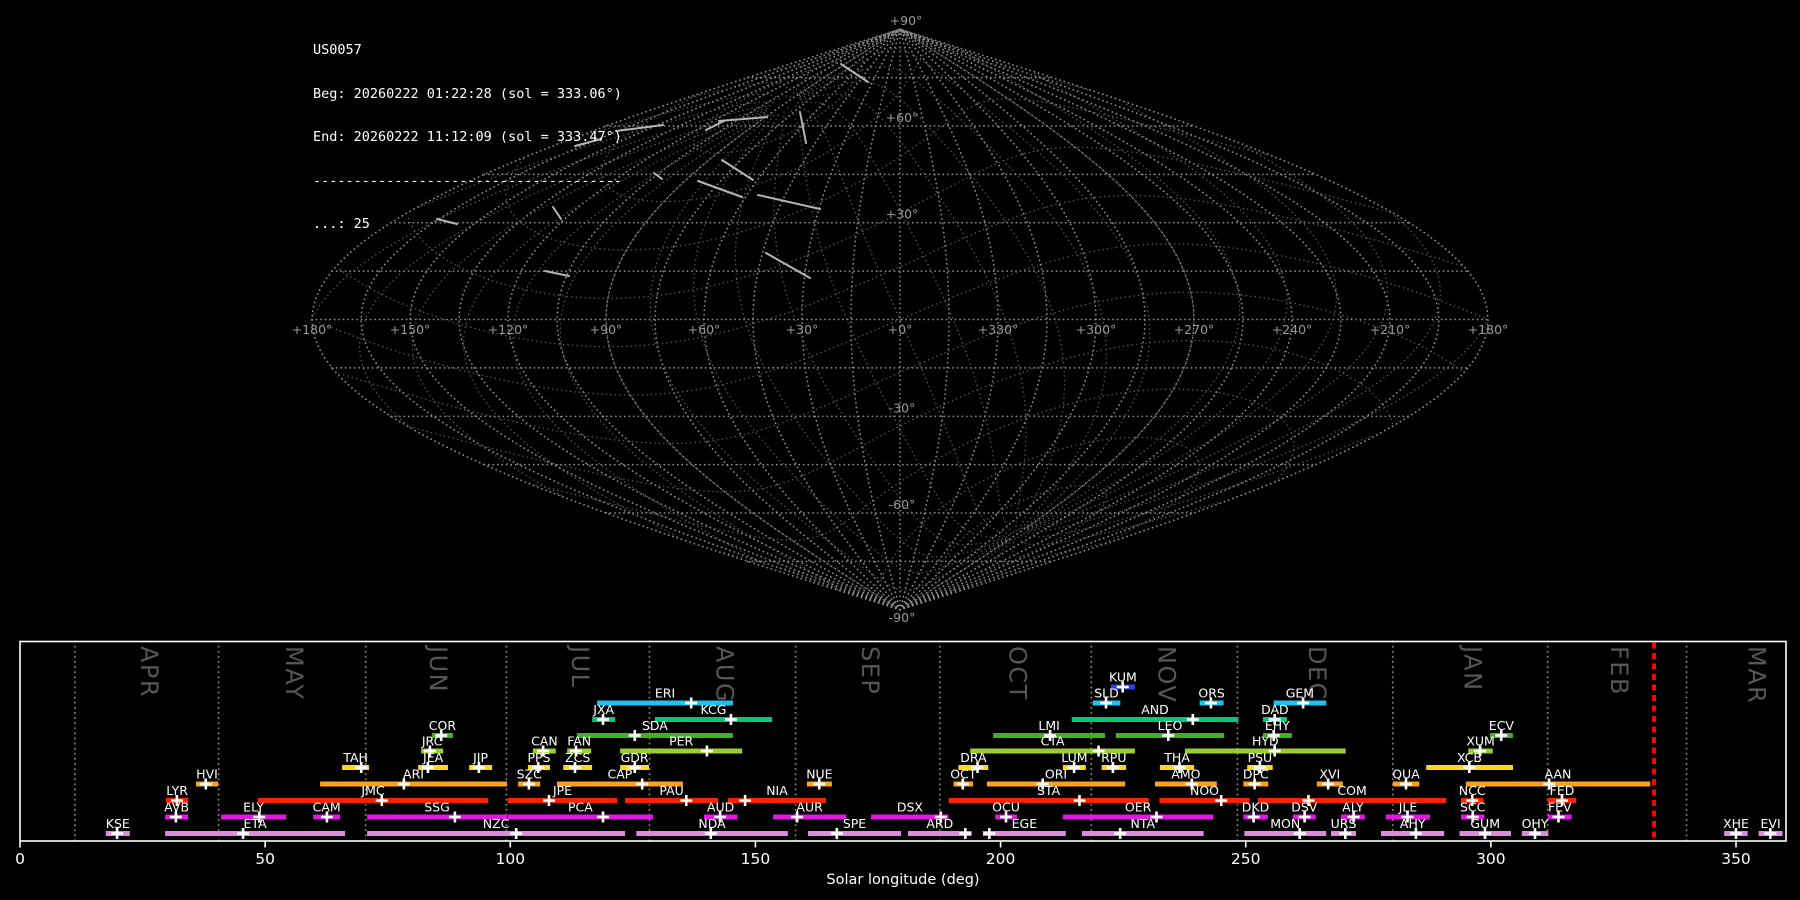 This screenshot has height=900, width=1800. I want to click on shower-label: JEA, so click(433, 757).